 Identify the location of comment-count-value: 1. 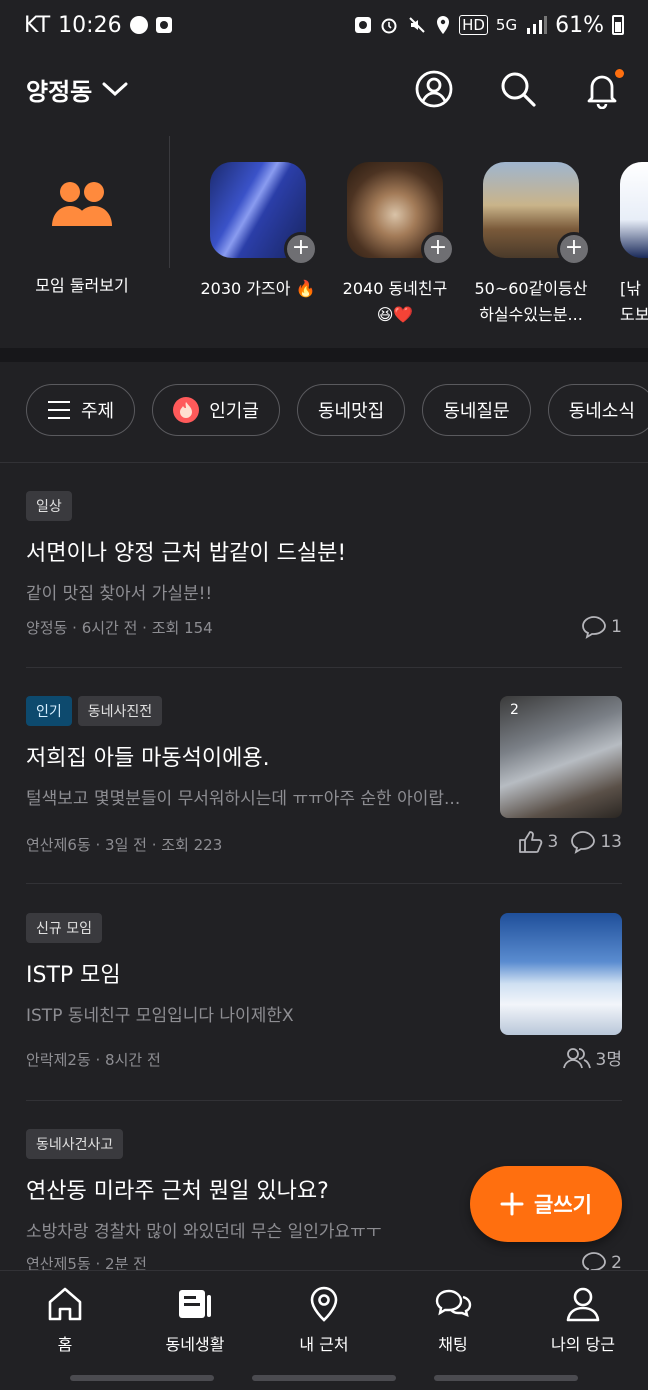
(616, 627).